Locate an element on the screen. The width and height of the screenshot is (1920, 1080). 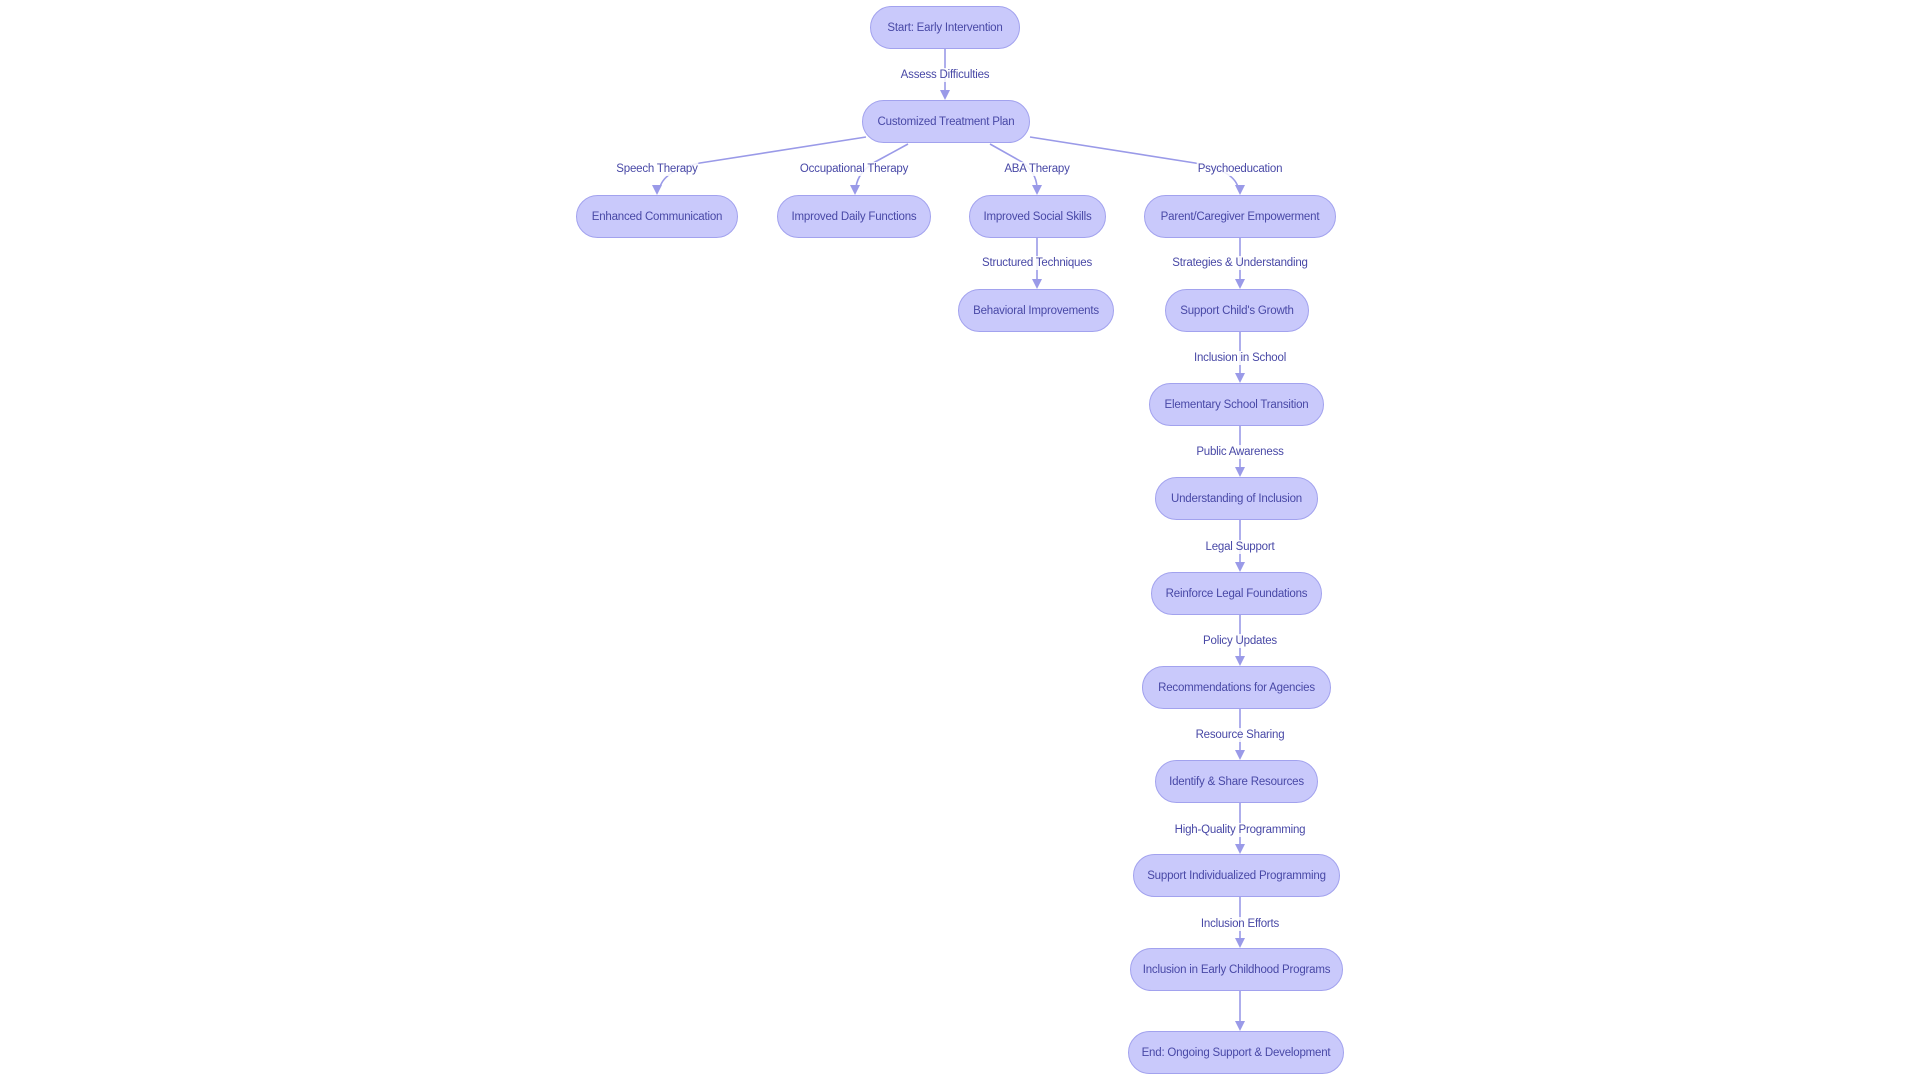
node-improved-daily-functions: Improved Daily Functions is located at coordinates (854, 216).